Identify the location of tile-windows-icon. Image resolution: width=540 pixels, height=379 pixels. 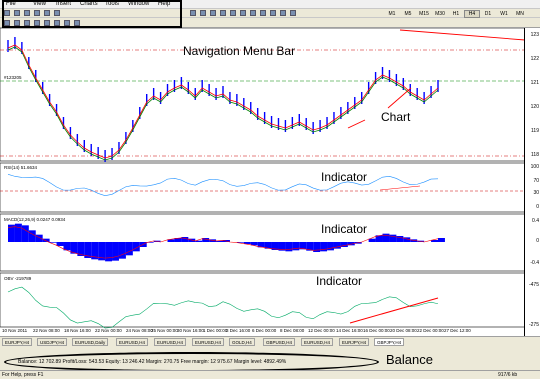
(243, 13).